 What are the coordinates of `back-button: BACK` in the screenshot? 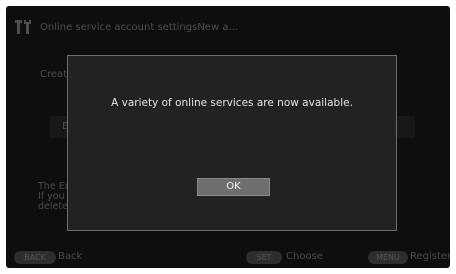 It's located at (35, 257).